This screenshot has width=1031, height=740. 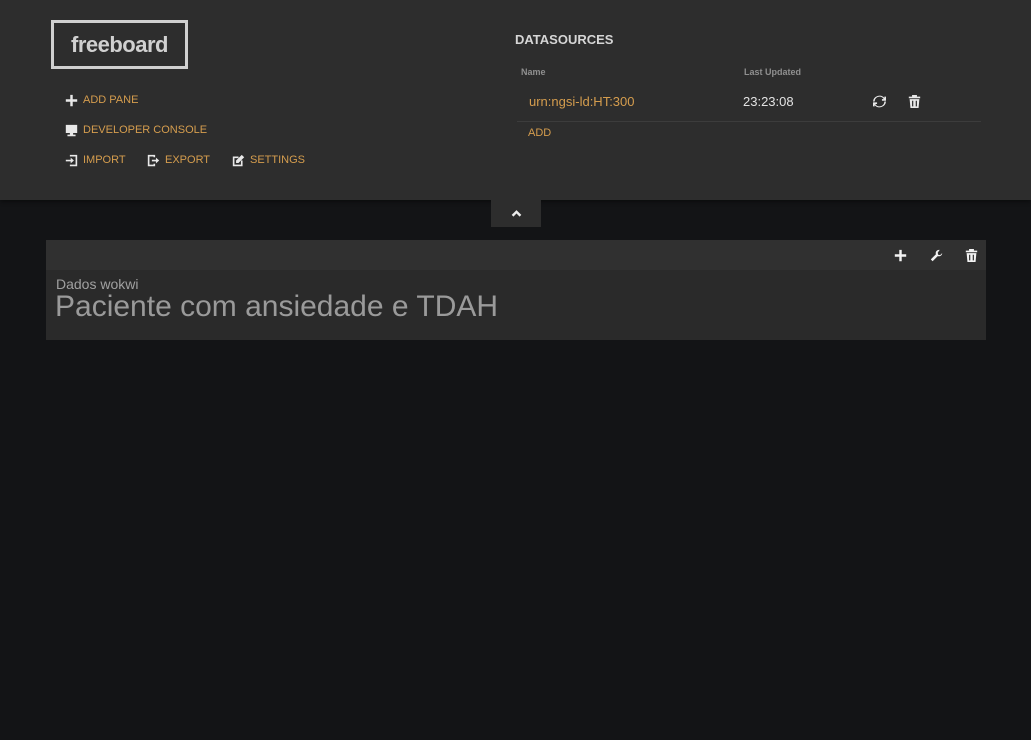 I want to click on export-label: EXPORT, so click(x=188, y=160).